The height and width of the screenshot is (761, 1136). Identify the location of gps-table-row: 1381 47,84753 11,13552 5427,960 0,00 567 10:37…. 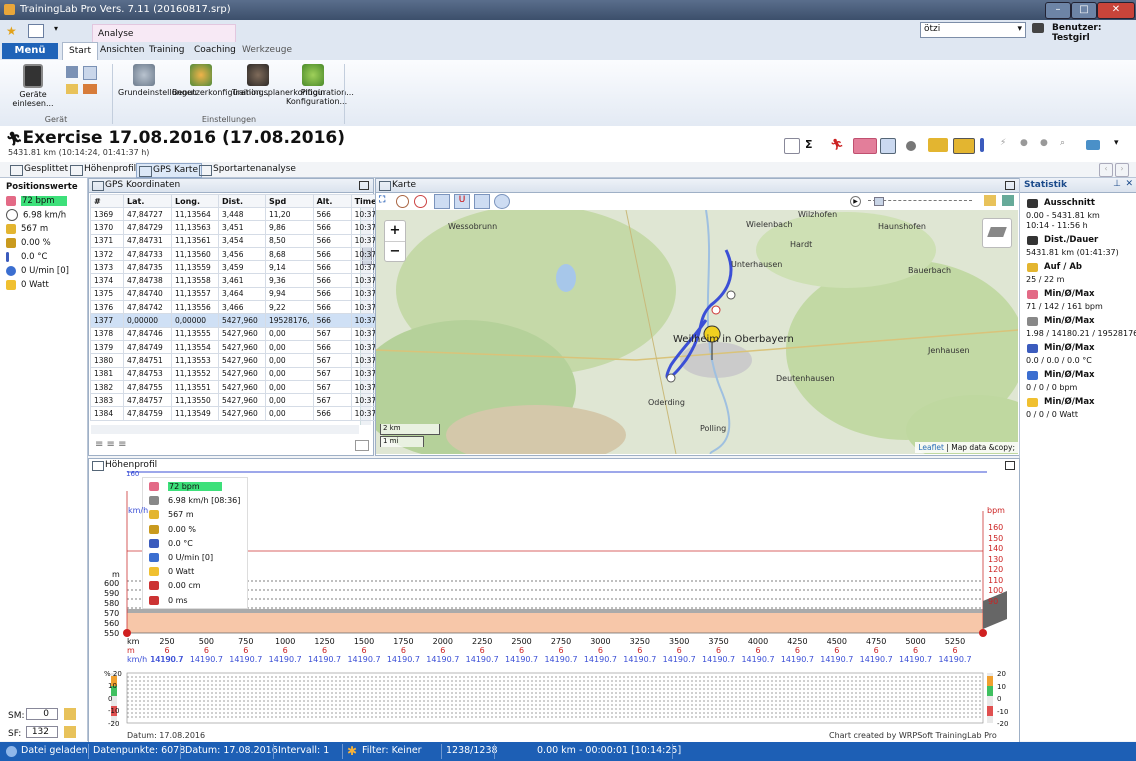
(254, 373).